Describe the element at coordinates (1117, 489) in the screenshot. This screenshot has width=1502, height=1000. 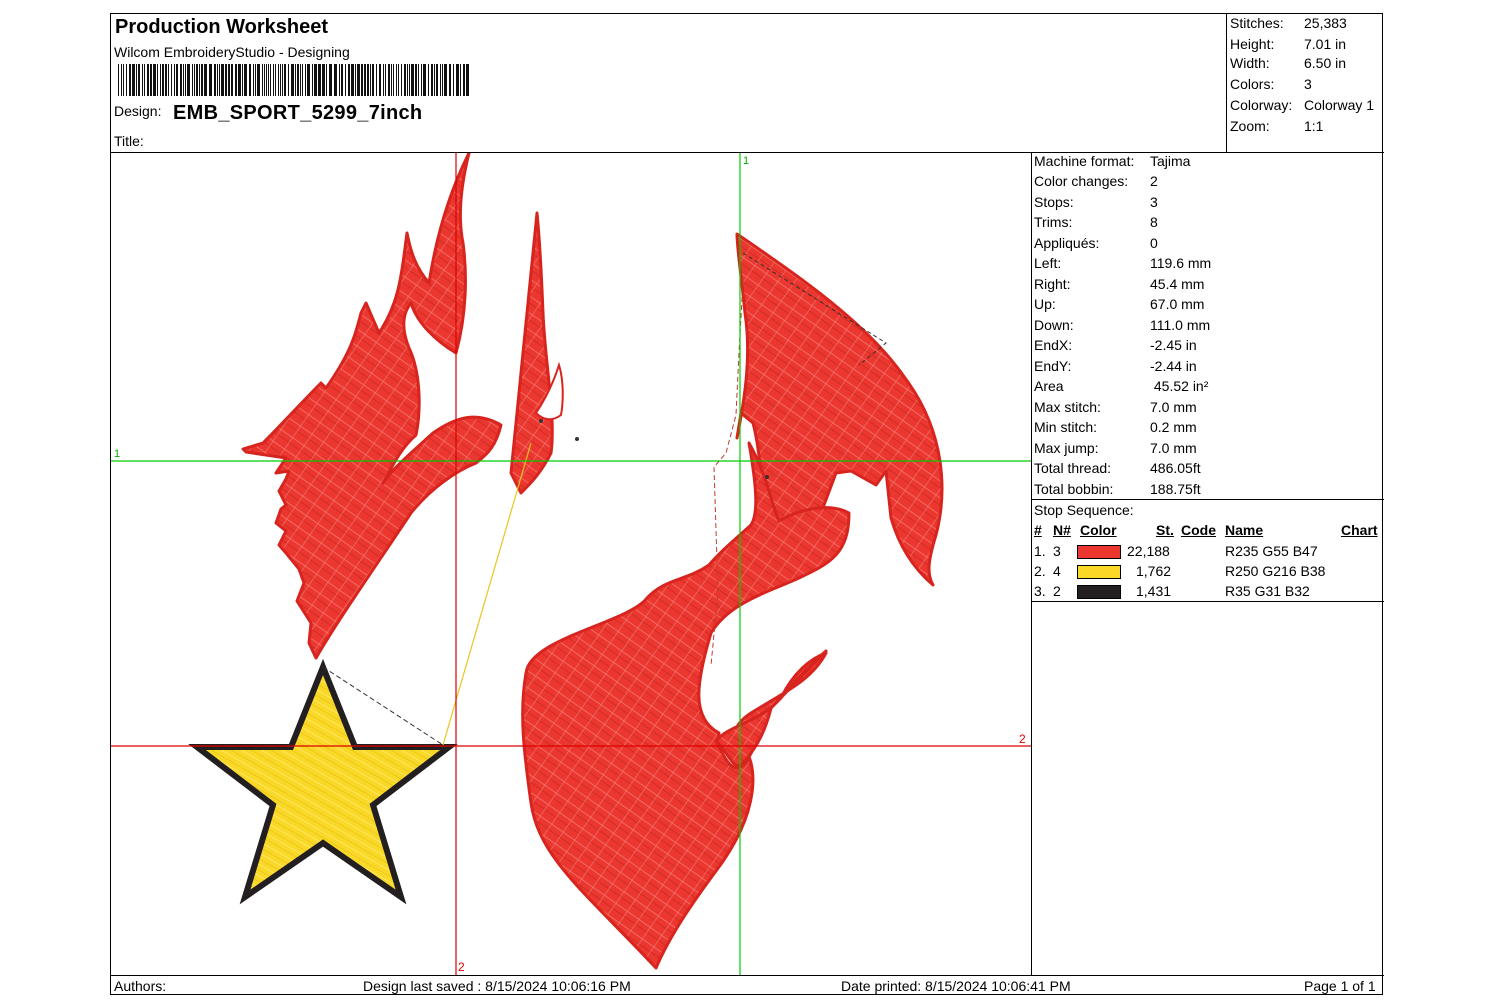
I see `info-total-bobbin: Total bobbin: 188.75ft` at that location.